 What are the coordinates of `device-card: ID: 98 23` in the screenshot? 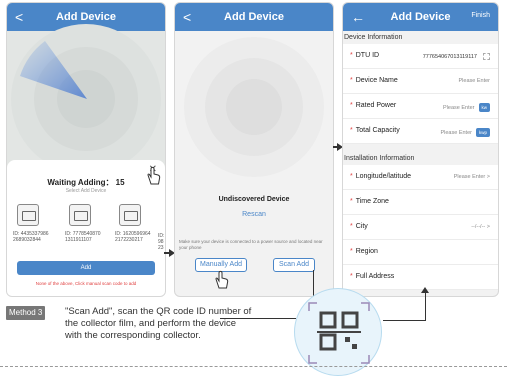 It's located at (161, 227).